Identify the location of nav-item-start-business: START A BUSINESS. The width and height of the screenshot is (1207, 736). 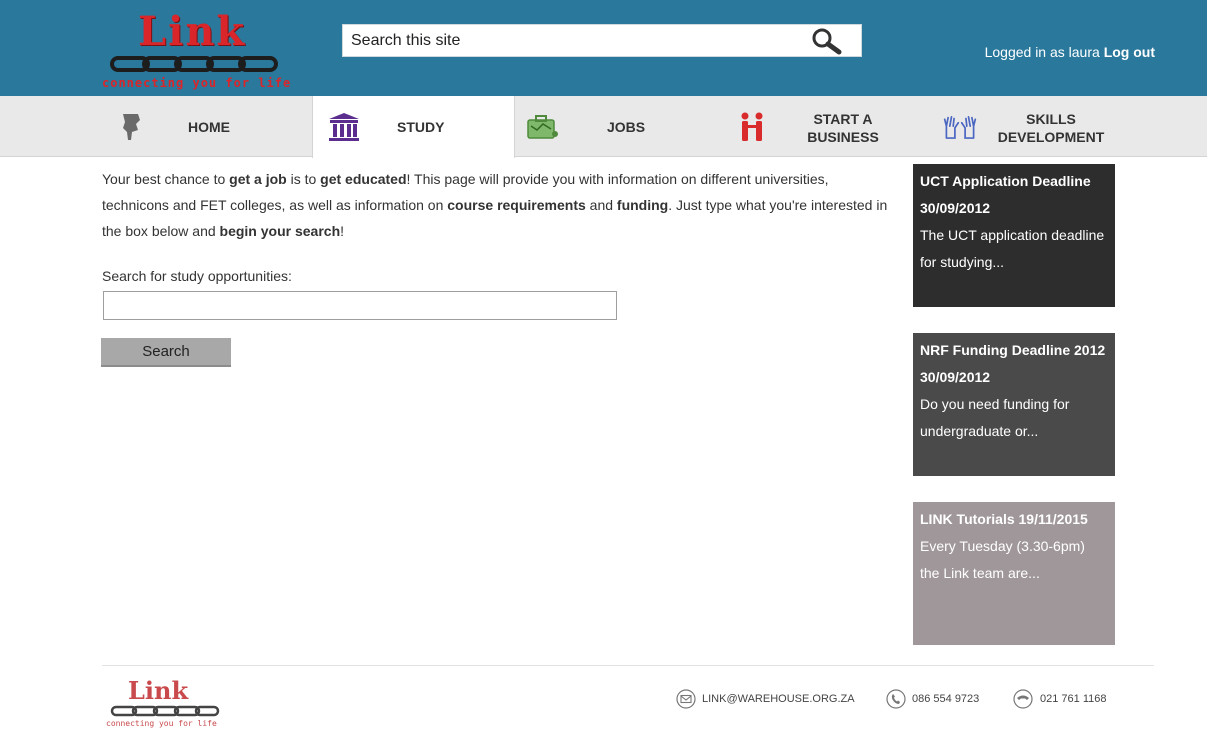
(815, 126).